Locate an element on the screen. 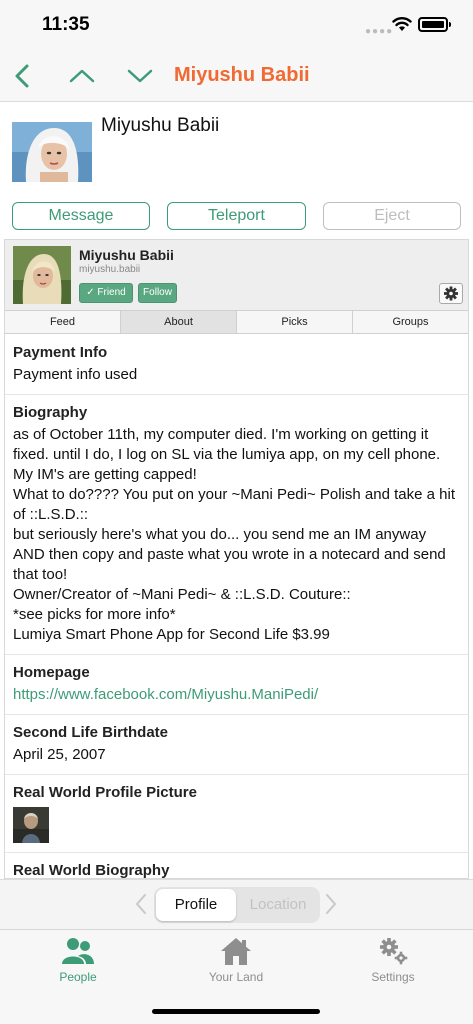 This screenshot has height=1024, width=473. real-world-biography-section: Real World Biography is located at coordinates (236, 866).